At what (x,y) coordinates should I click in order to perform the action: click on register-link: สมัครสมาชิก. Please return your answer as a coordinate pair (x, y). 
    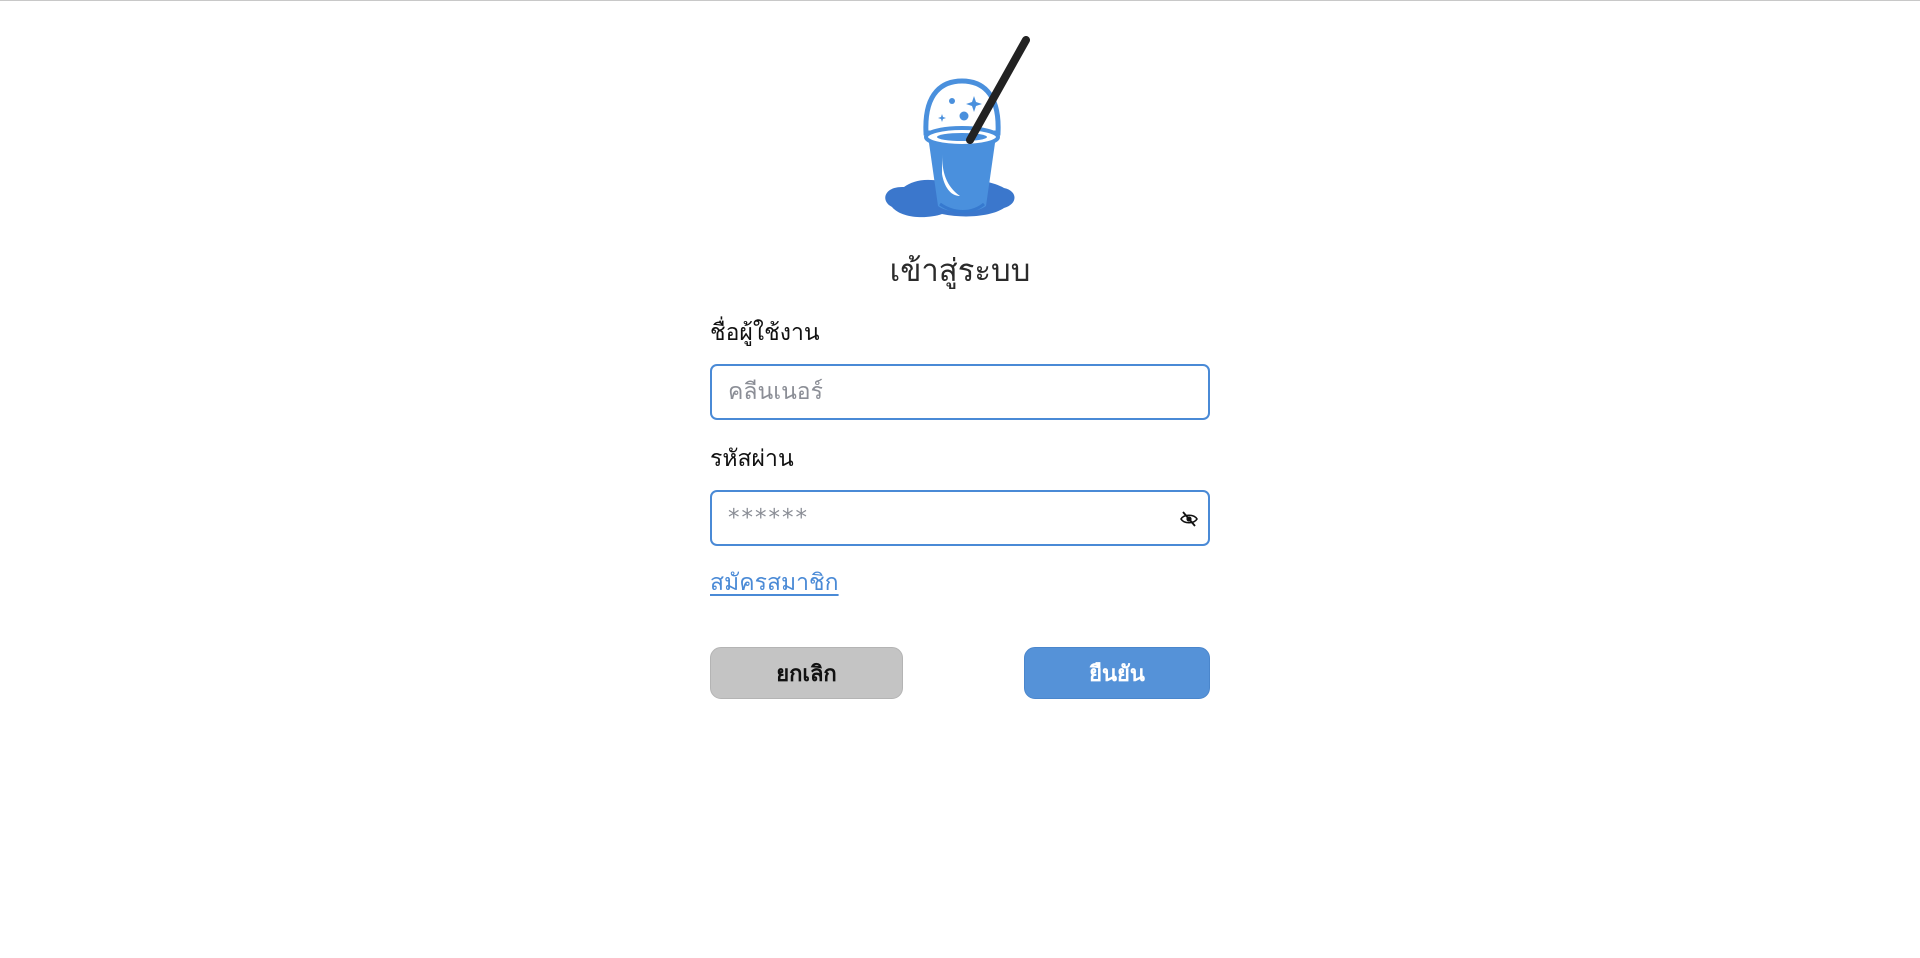
    Looking at the image, I should click on (774, 583).